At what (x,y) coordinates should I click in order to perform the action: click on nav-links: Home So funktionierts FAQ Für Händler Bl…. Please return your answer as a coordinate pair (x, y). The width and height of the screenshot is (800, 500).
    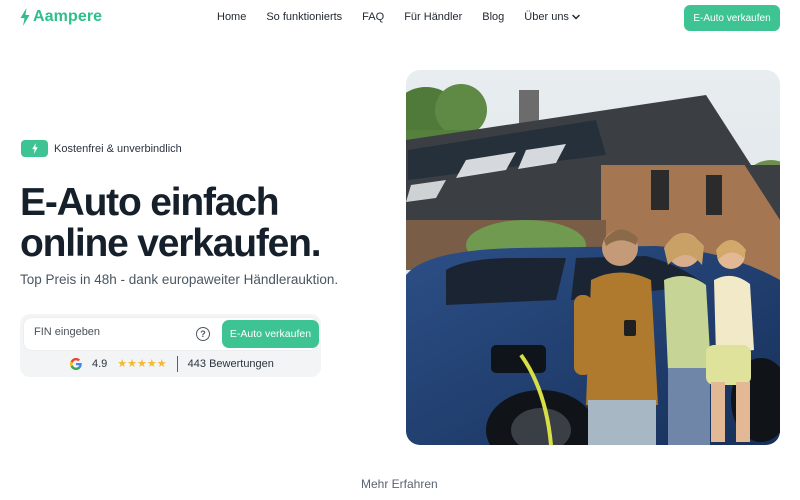
    Looking at the image, I should click on (398, 17).